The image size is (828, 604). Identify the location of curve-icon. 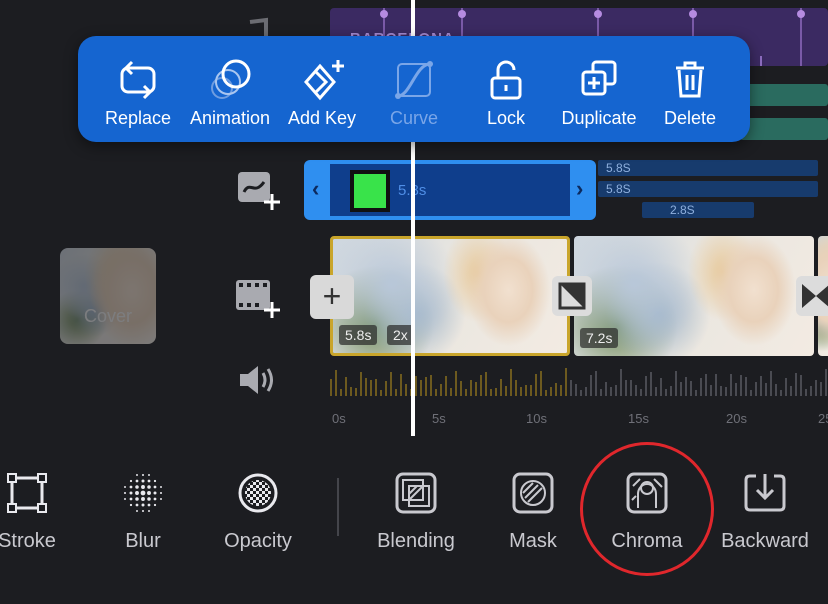
(414, 80).